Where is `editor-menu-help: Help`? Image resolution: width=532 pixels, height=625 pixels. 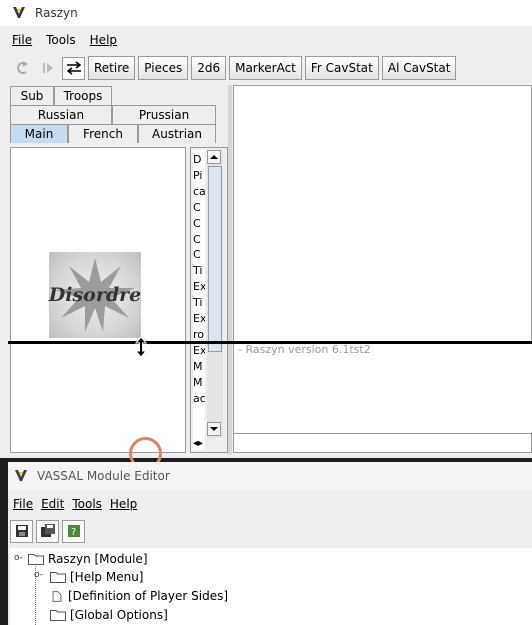 editor-menu-help: Help is located at coordinates (123, 504).